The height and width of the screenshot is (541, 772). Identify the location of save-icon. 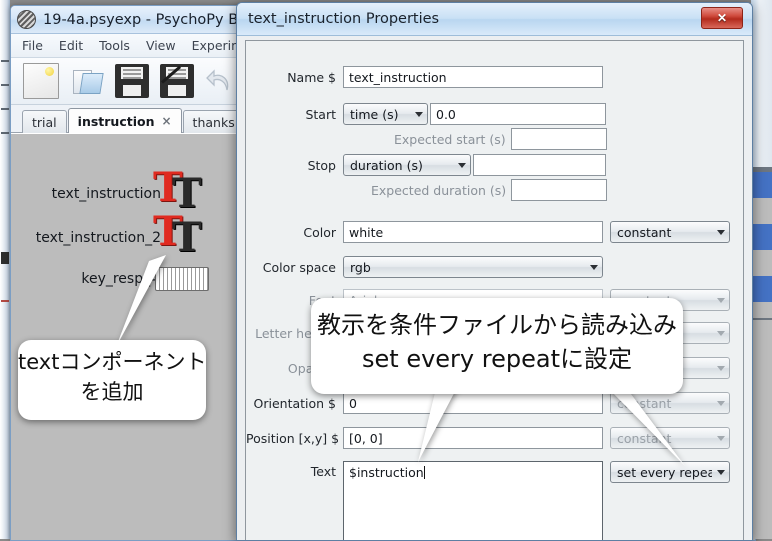
(132, 81).